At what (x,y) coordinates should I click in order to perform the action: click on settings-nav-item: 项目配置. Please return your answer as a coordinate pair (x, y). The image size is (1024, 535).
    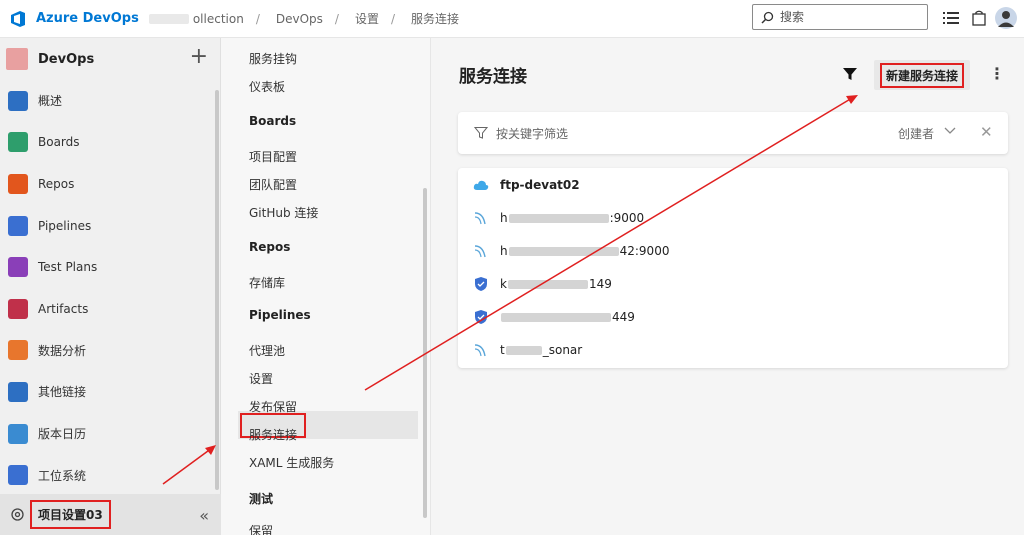
    Looking at the image, I should click on (273, 156).